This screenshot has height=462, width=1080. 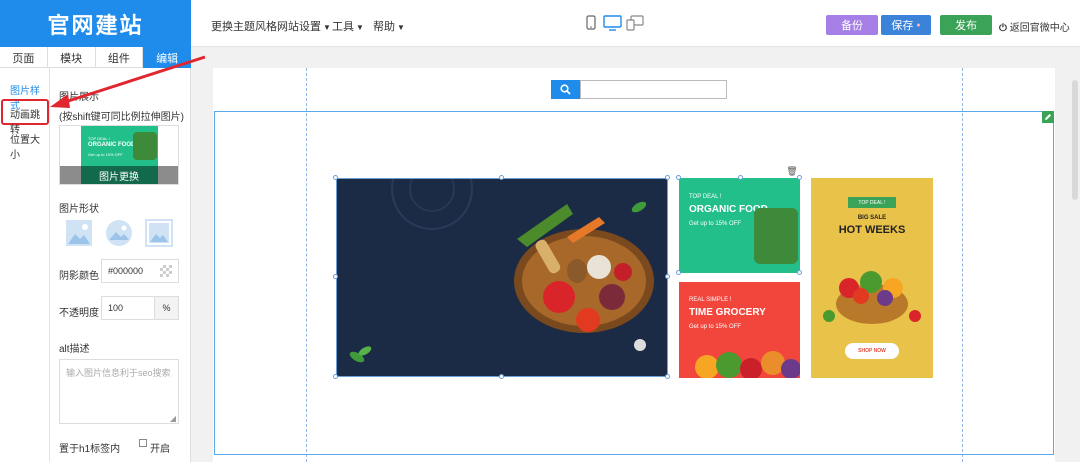 I want to click on shadow-color-label: 阴影颜色, so click(x=79, y=276).